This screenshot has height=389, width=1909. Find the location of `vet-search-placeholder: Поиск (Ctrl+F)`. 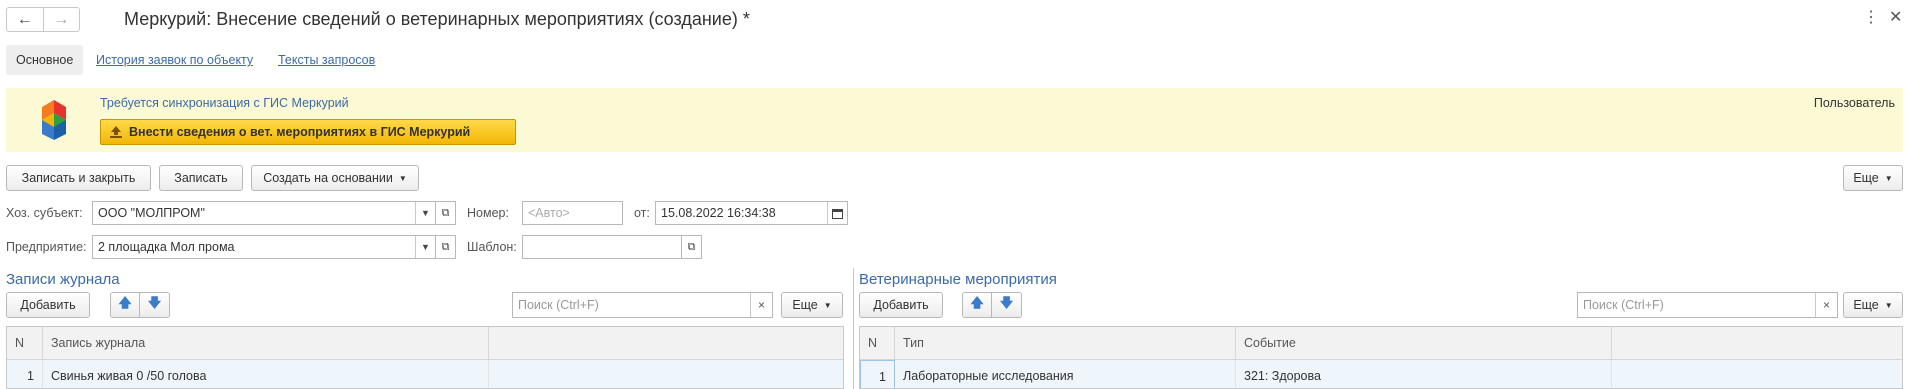

vet-search-placeholder: Поиск (Ctrl+F) is located at coordinates (1623, 305).